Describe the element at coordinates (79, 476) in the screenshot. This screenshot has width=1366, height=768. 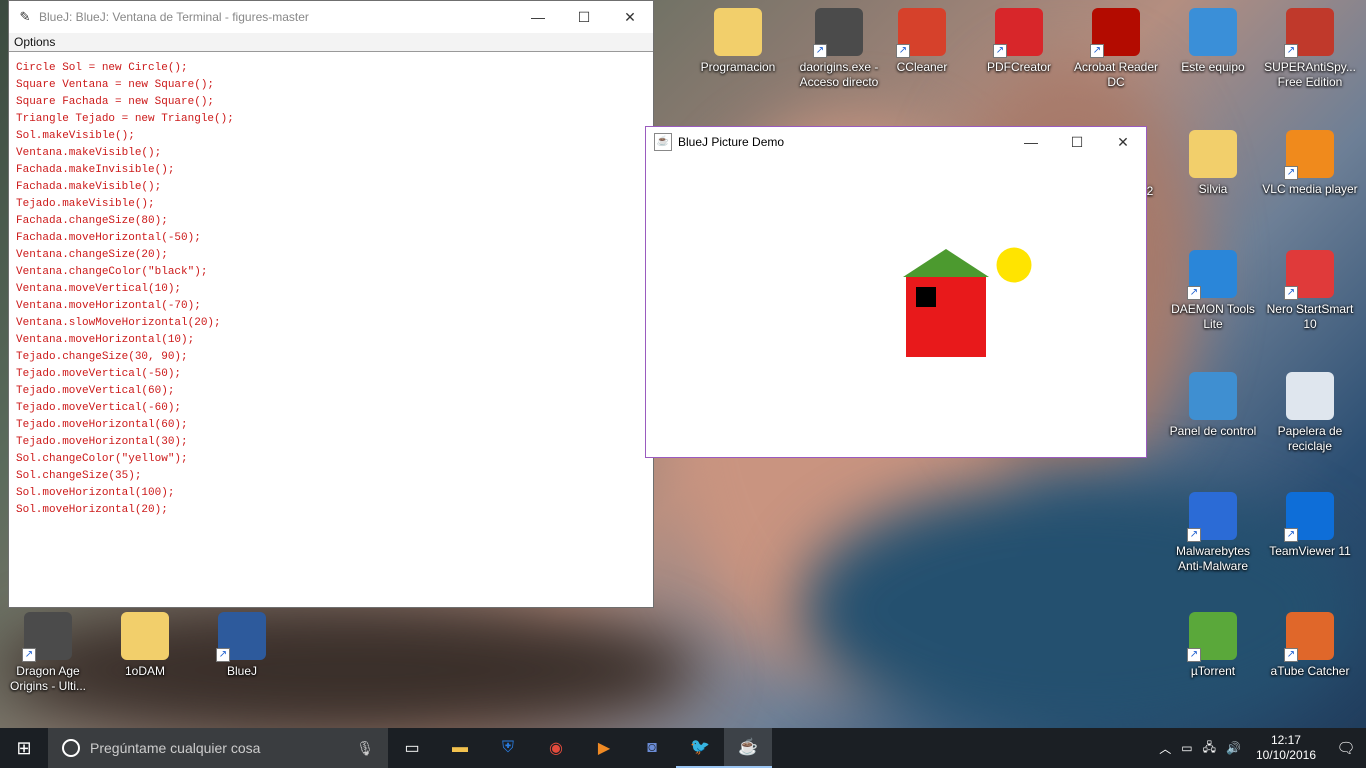
I see `terminal-line: Sol.changeSize(35);` at that location.